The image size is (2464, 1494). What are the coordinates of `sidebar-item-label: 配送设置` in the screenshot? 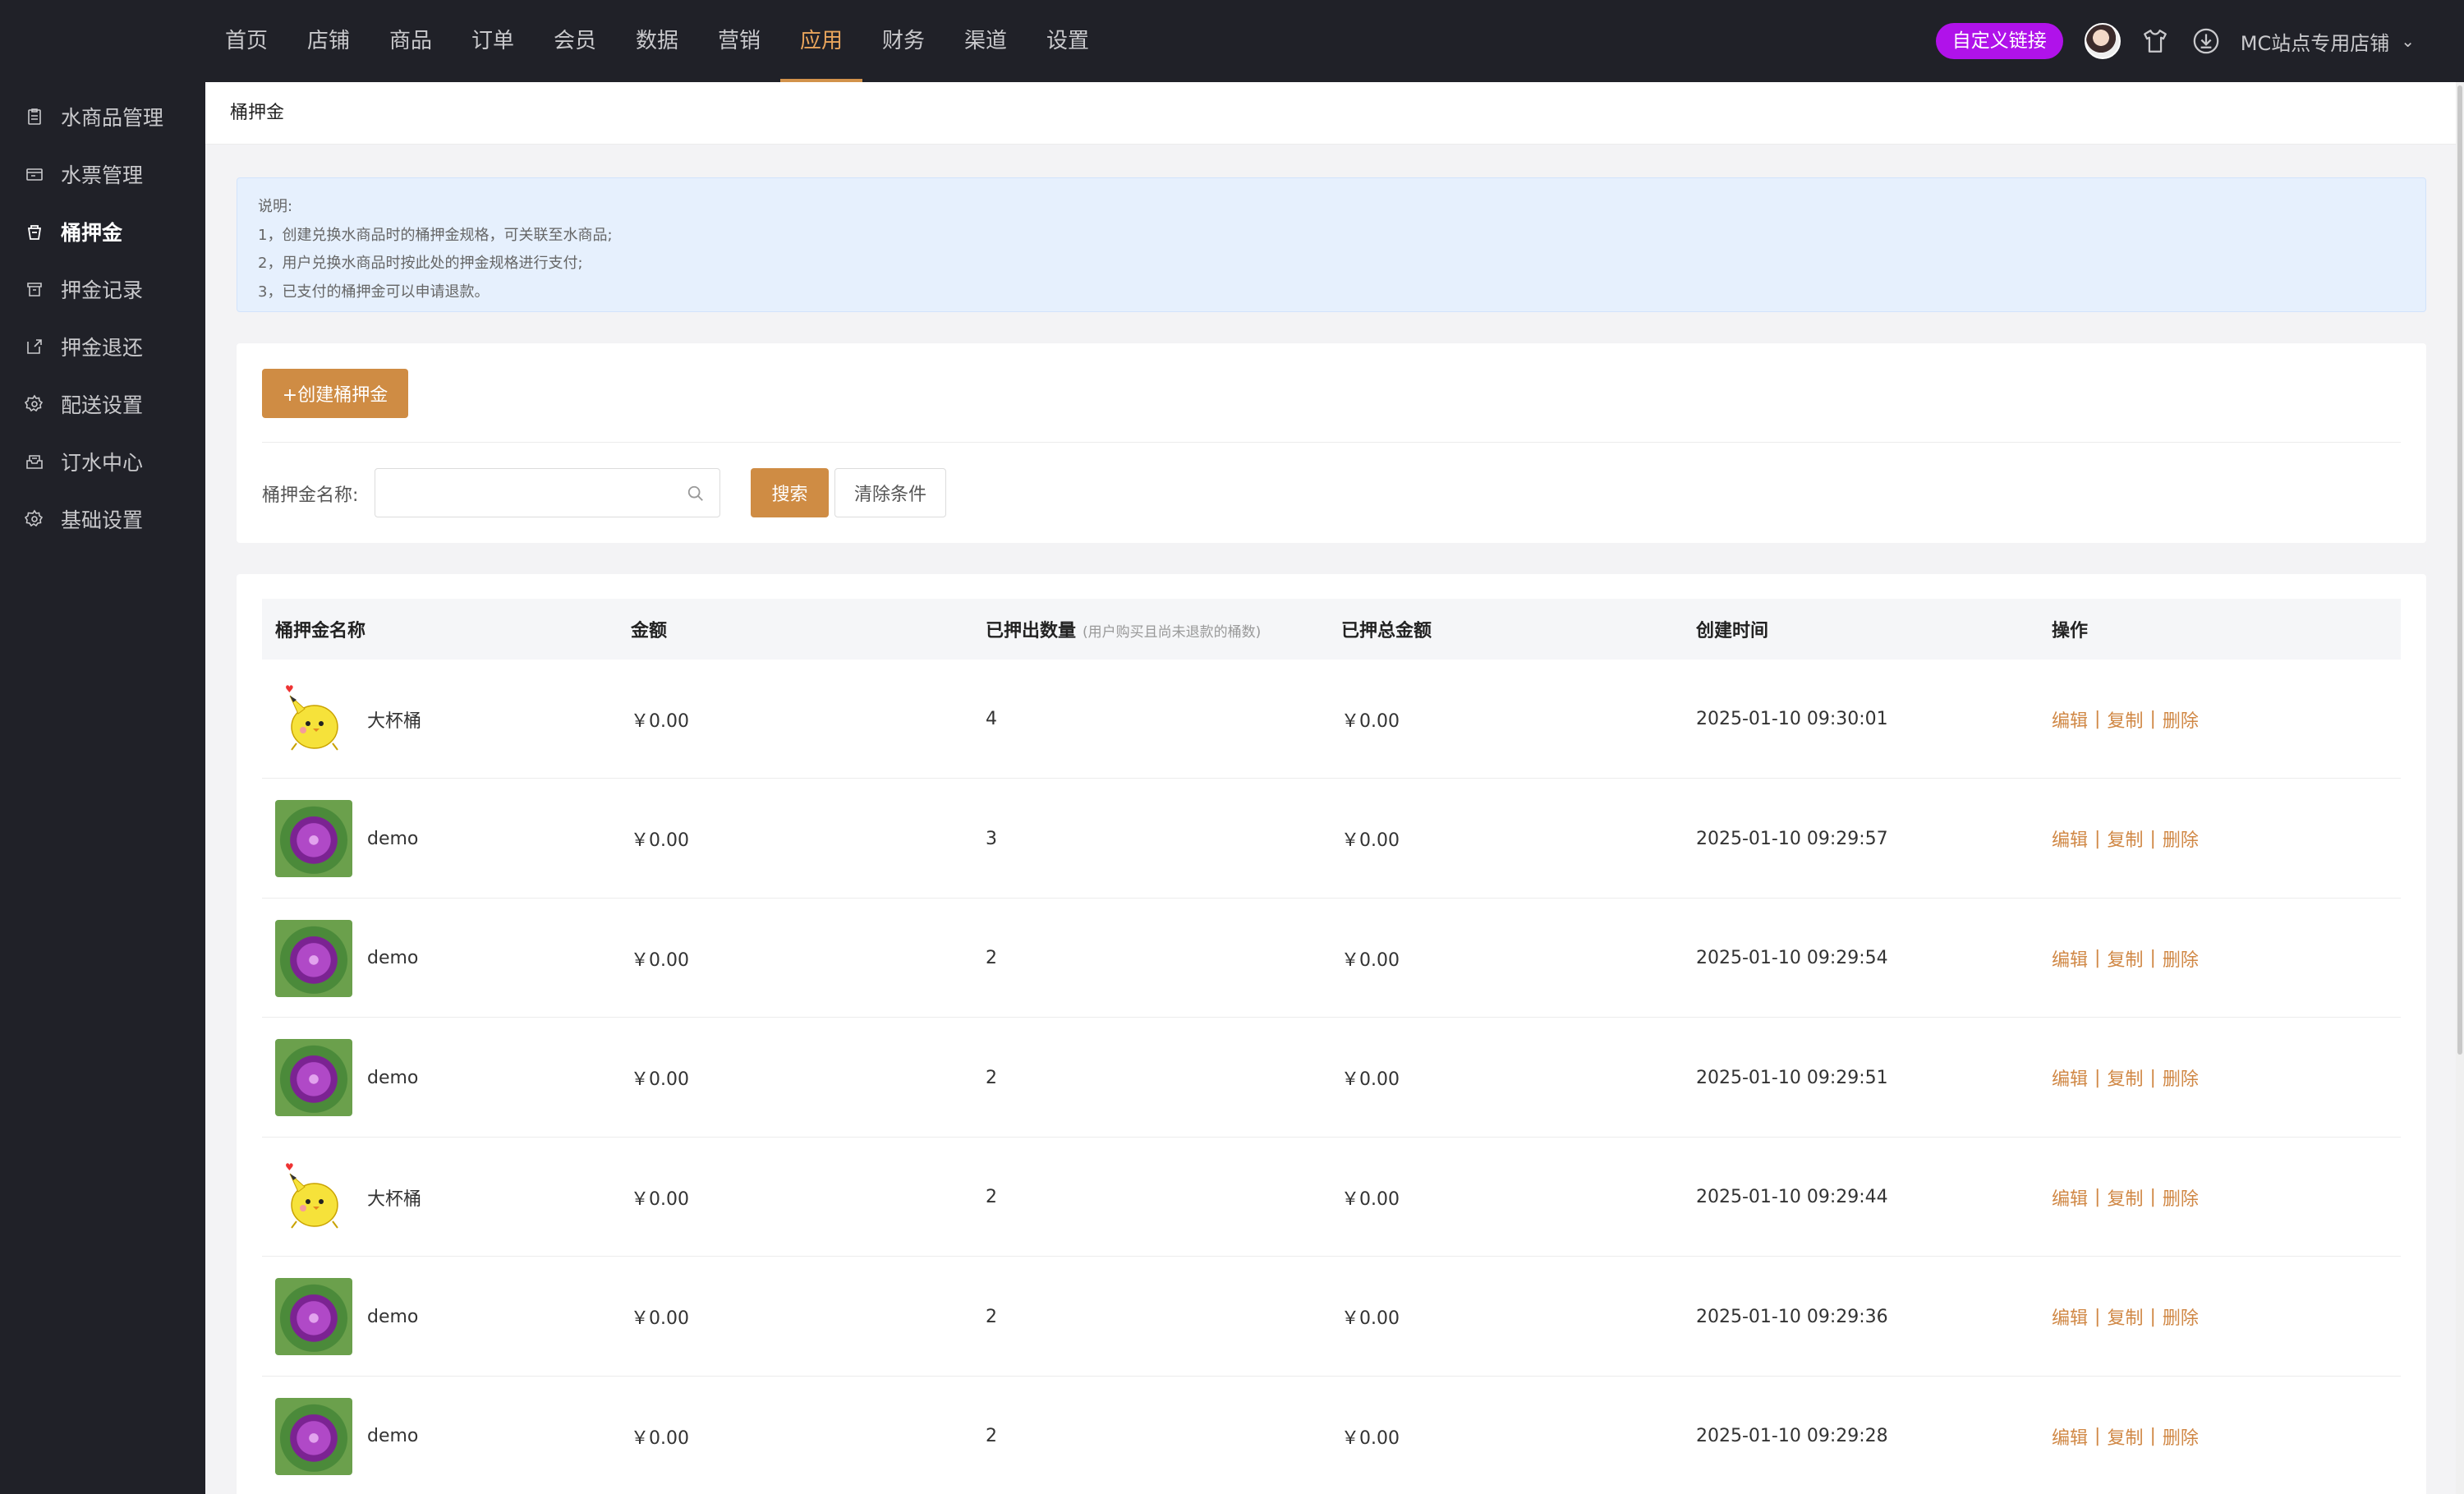 It's located at (102, 405).